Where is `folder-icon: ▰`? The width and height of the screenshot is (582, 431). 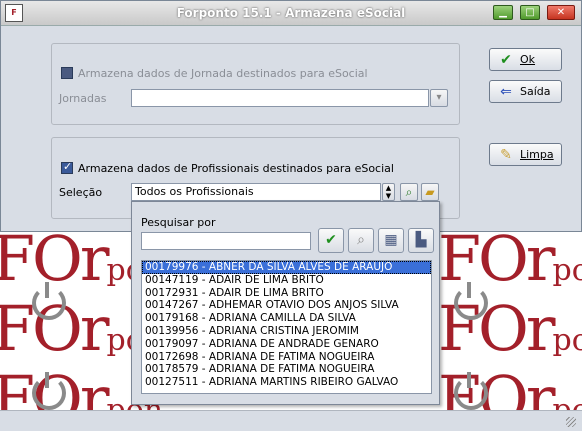
folder-icon: ▰ is located at coordinates (430, 192).